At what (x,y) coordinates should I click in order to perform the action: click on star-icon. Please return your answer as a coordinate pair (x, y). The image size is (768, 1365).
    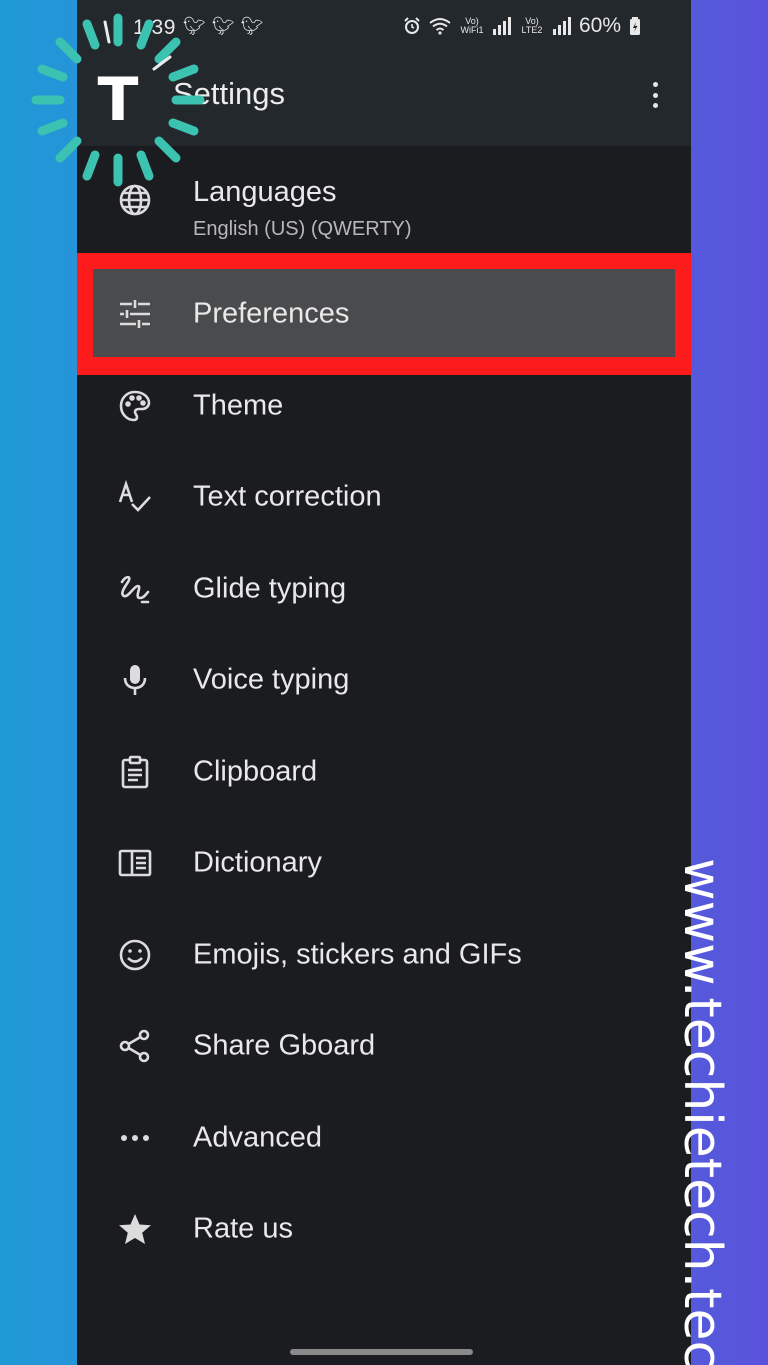
    Looking at the image, I should click on (135, 1229).